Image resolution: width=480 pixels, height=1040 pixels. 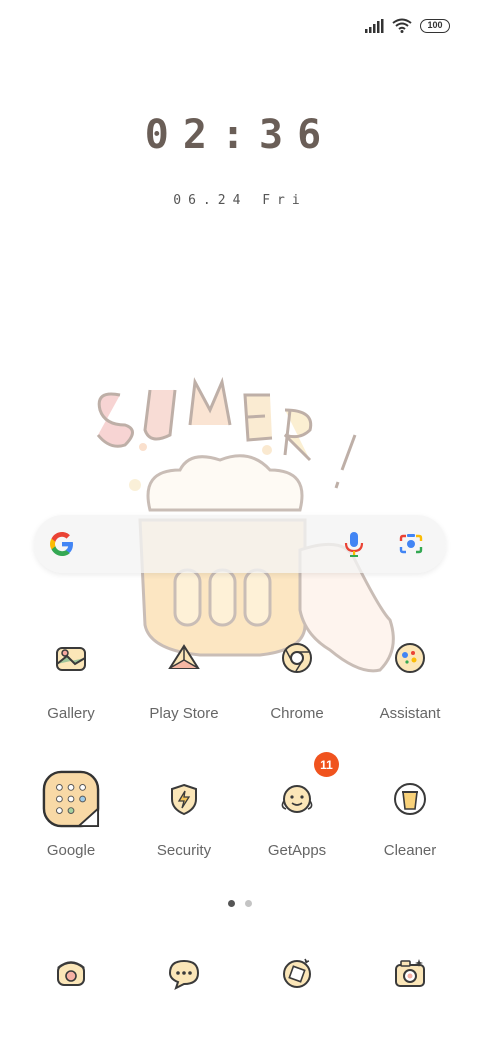 What do you see at coordinates (410, 713) in the screenshot?
I see `app-label: Assistant` at bounding box center [410, 713].